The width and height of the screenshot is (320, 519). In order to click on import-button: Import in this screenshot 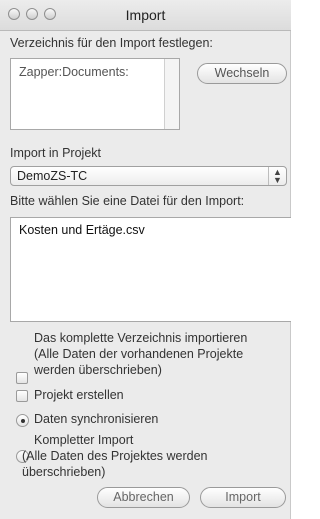, I will do `click(243, 497)`.